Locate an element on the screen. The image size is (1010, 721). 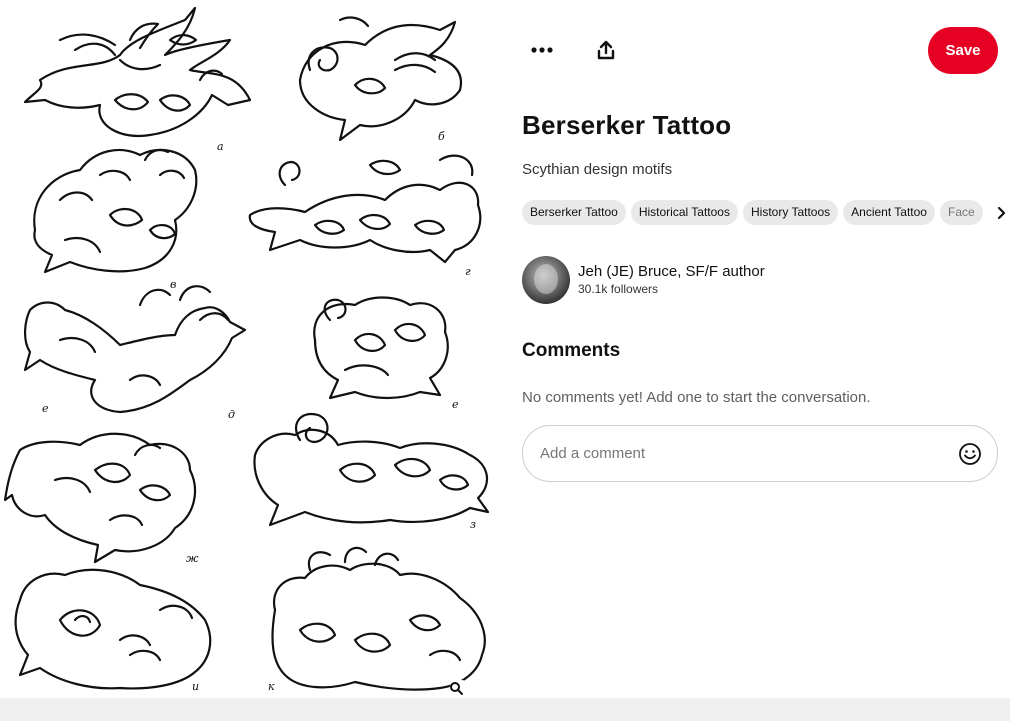
motif-d is located at coordinates (365, 209).